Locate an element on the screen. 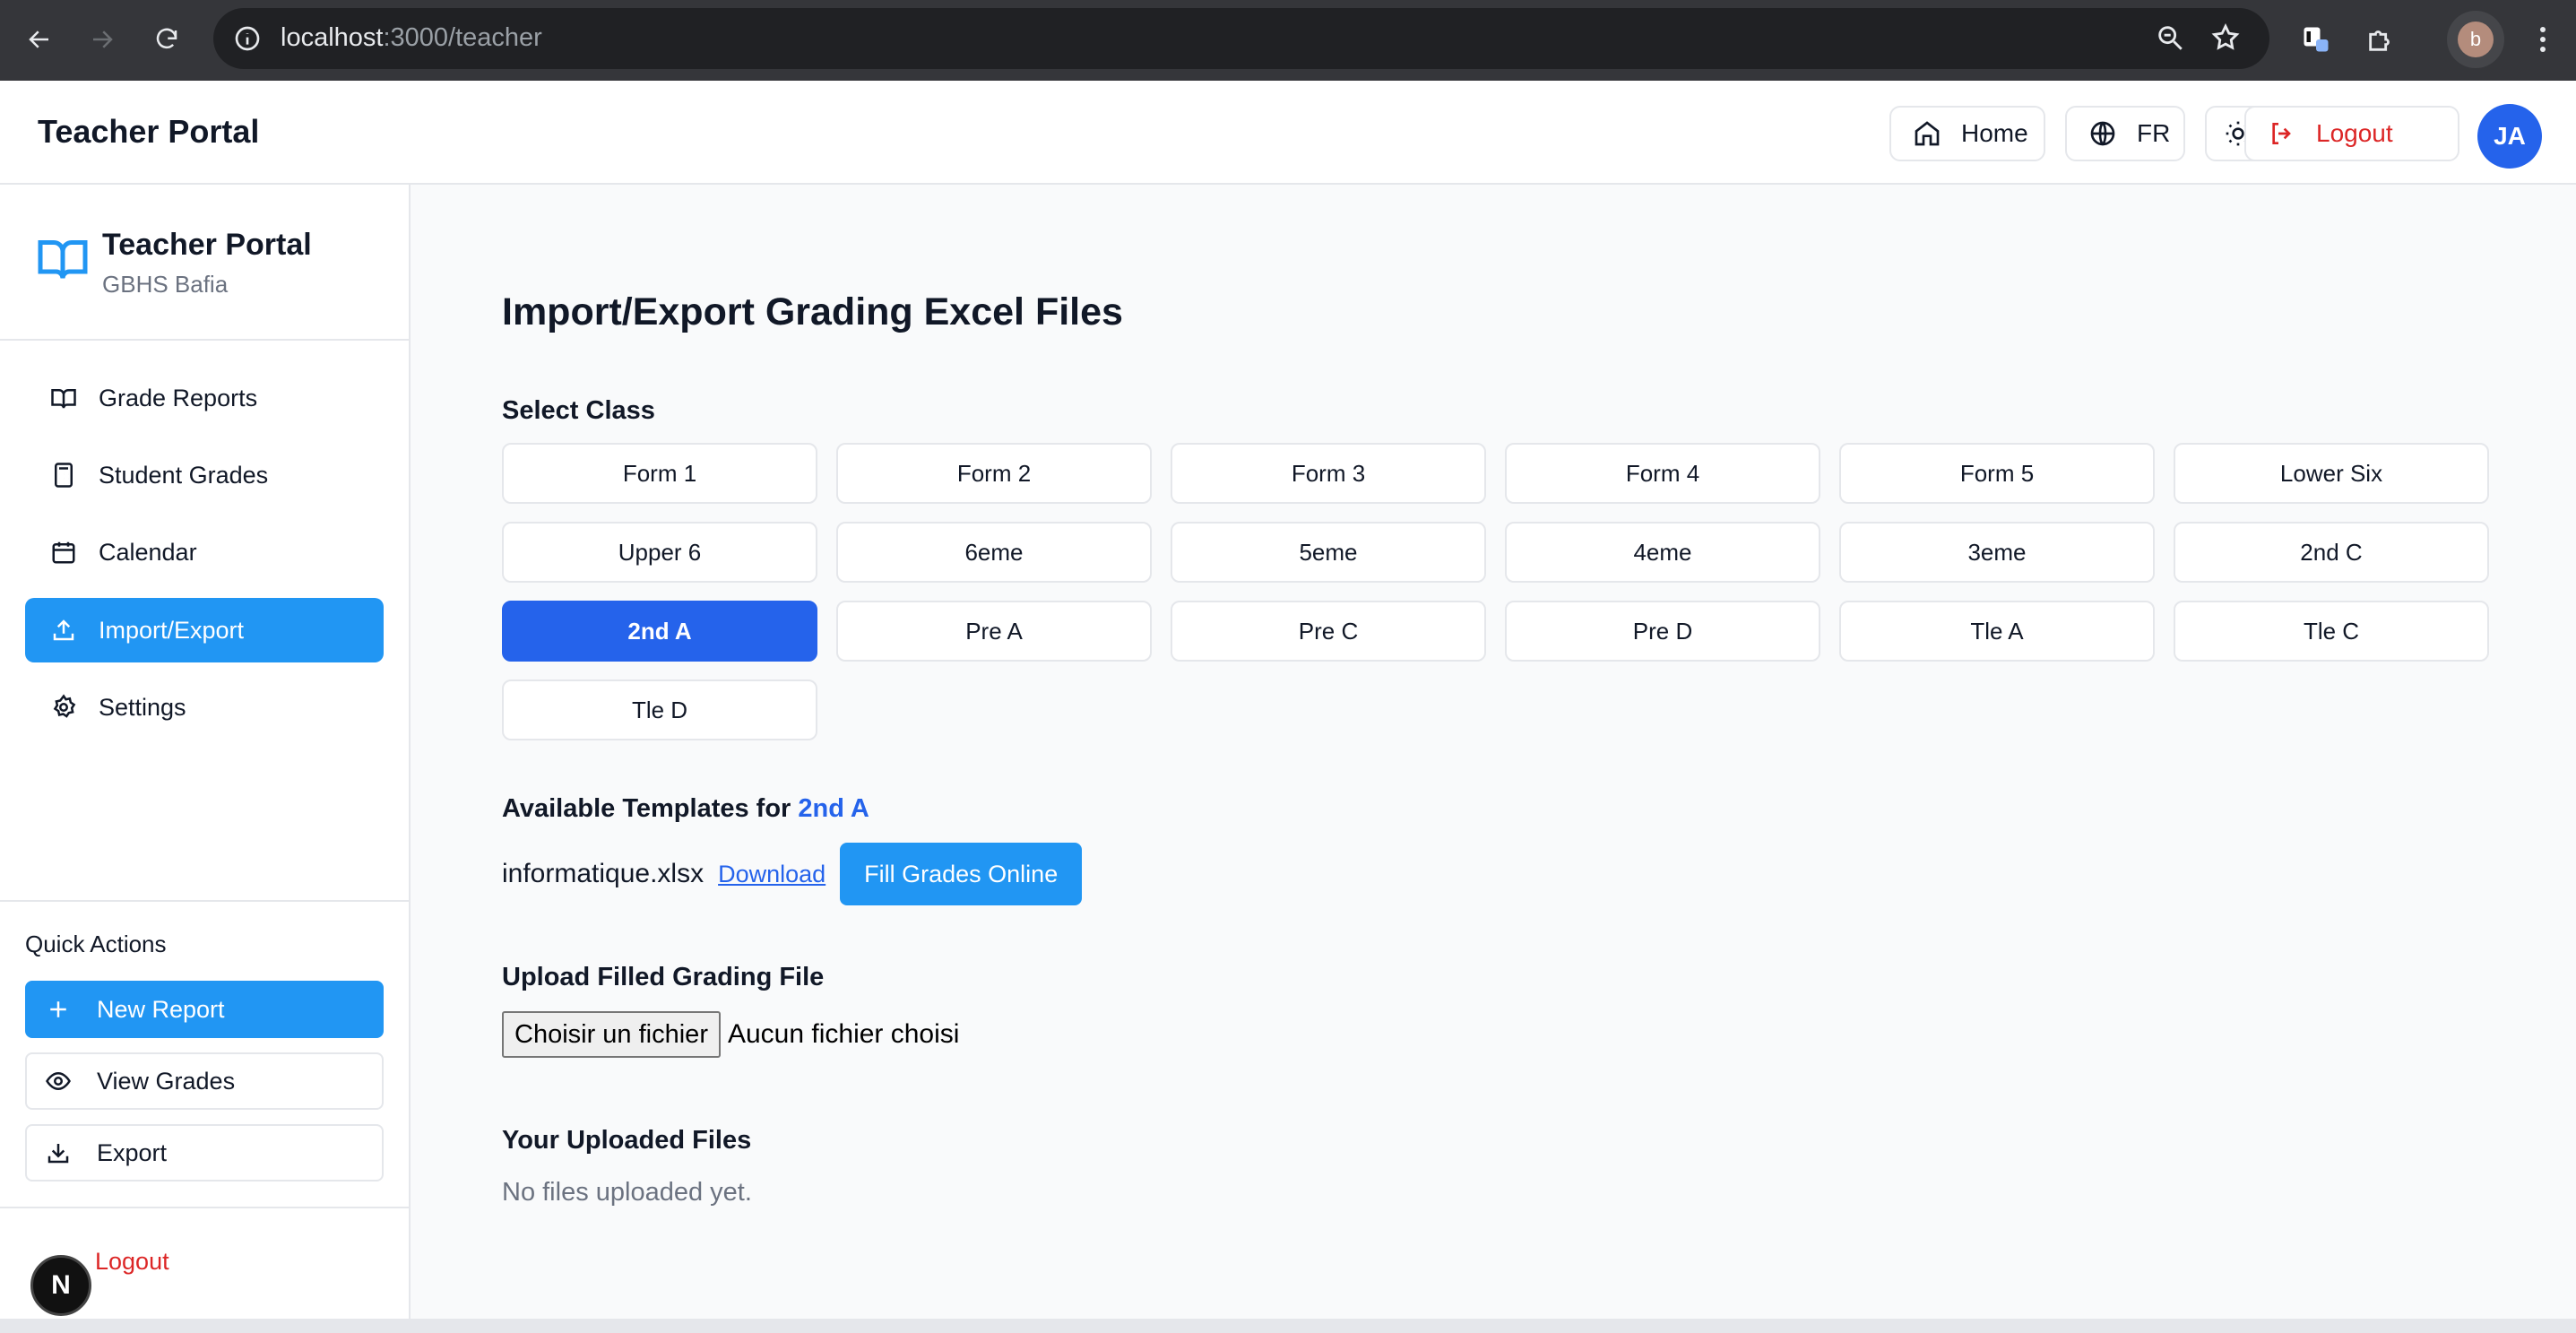  home-button: Home is located at coordinates (1967, 133).